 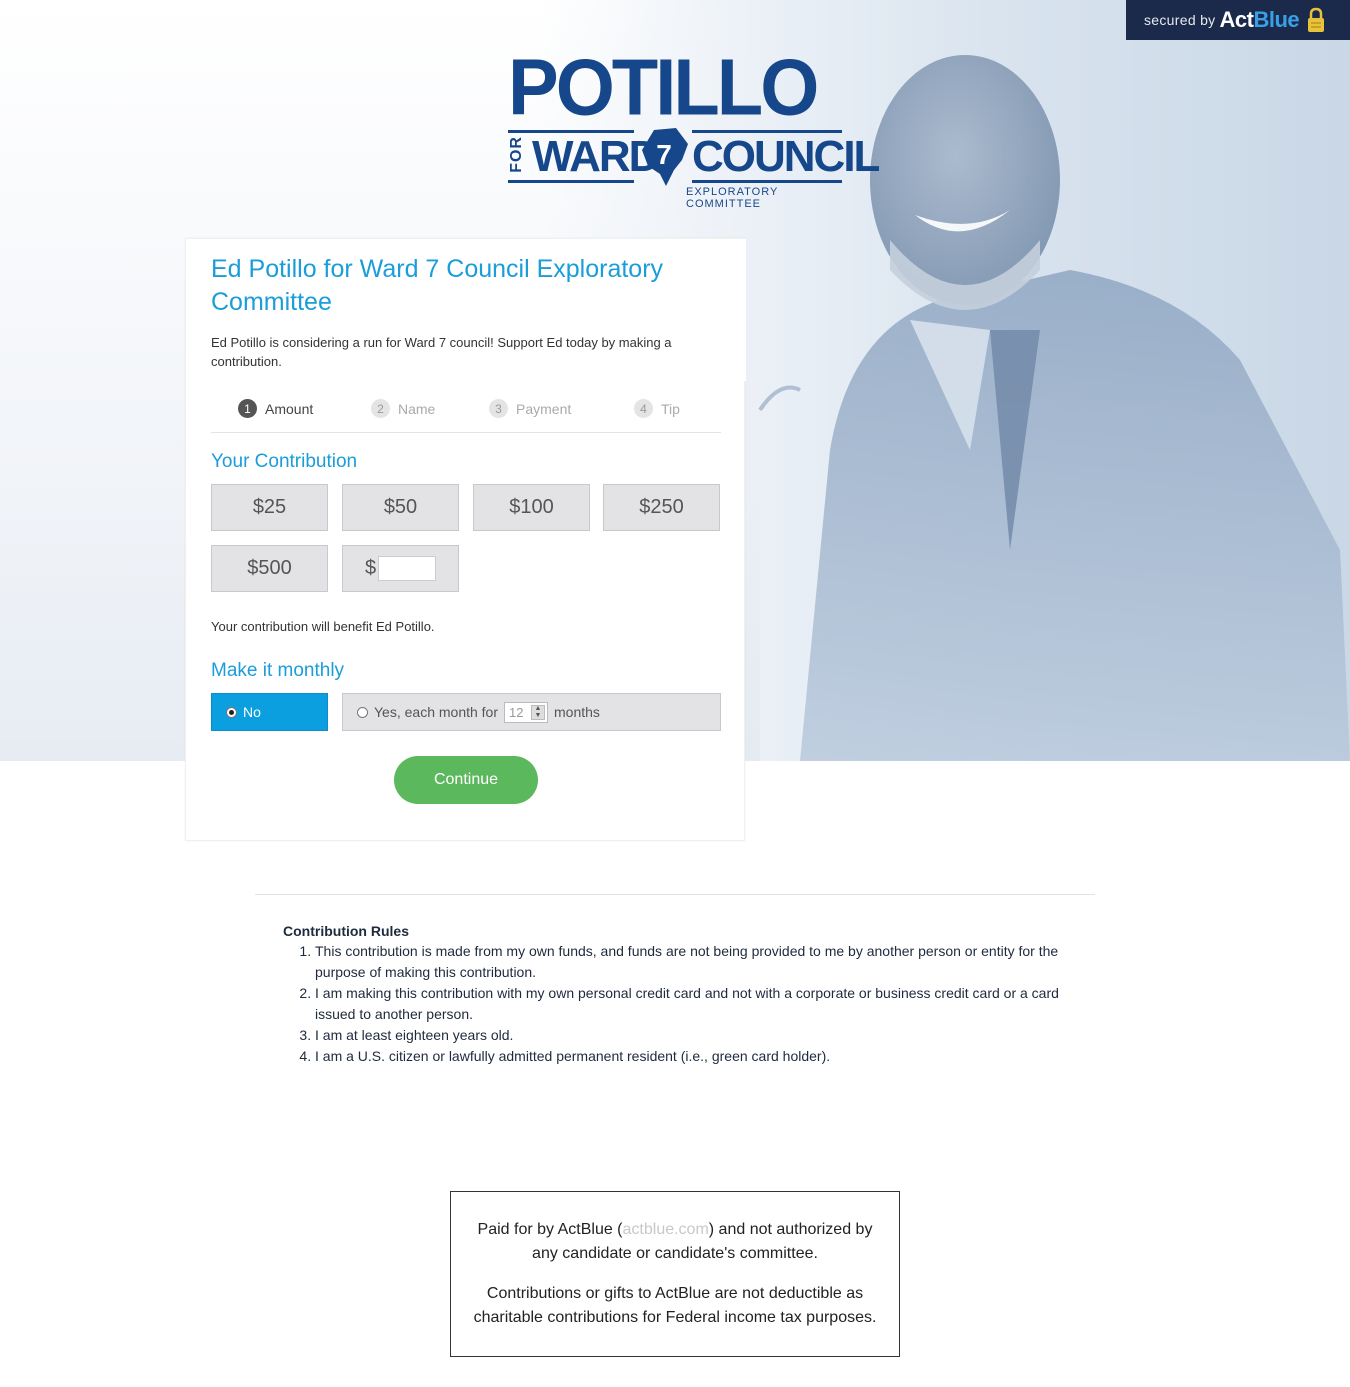 I want to click on amount-button-100: $100, so click(x=531, y=507).